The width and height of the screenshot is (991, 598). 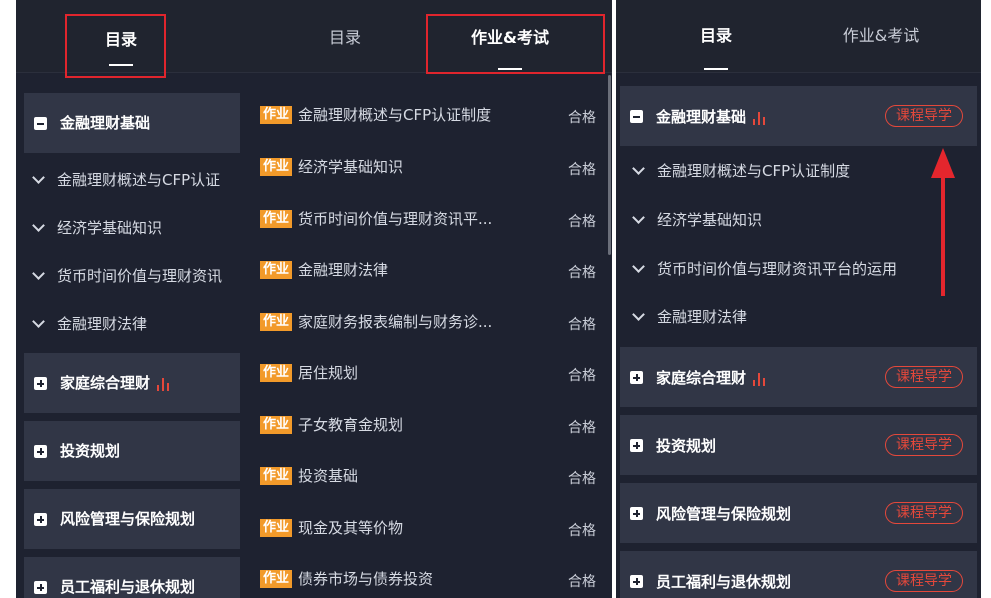 What do you see at coordinates (133, 383) in the screenshot?
I see `group-header: 家庭综合理财` at bounding box center [133, 383].